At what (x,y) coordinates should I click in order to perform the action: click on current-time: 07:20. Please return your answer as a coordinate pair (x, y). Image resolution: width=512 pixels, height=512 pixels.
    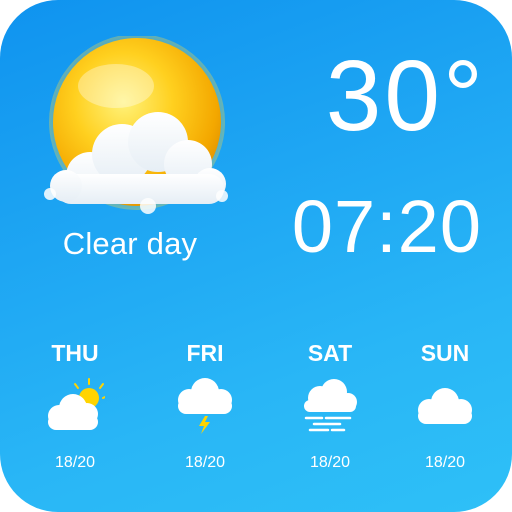
    Looking at the image, I should click on (386, 226).